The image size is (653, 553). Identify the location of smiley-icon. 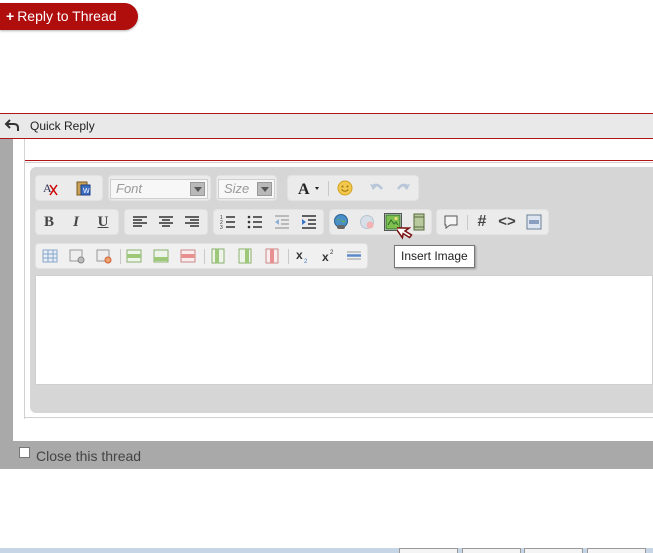
(345, 188).